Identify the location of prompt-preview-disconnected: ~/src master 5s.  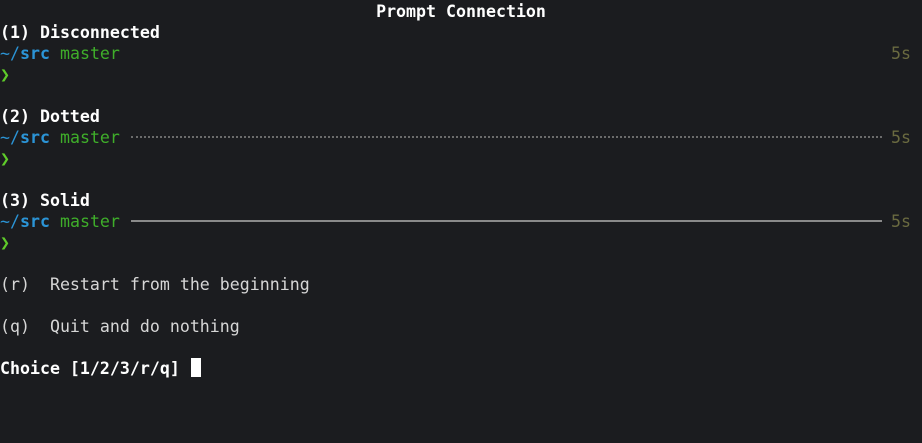
(461, 53).